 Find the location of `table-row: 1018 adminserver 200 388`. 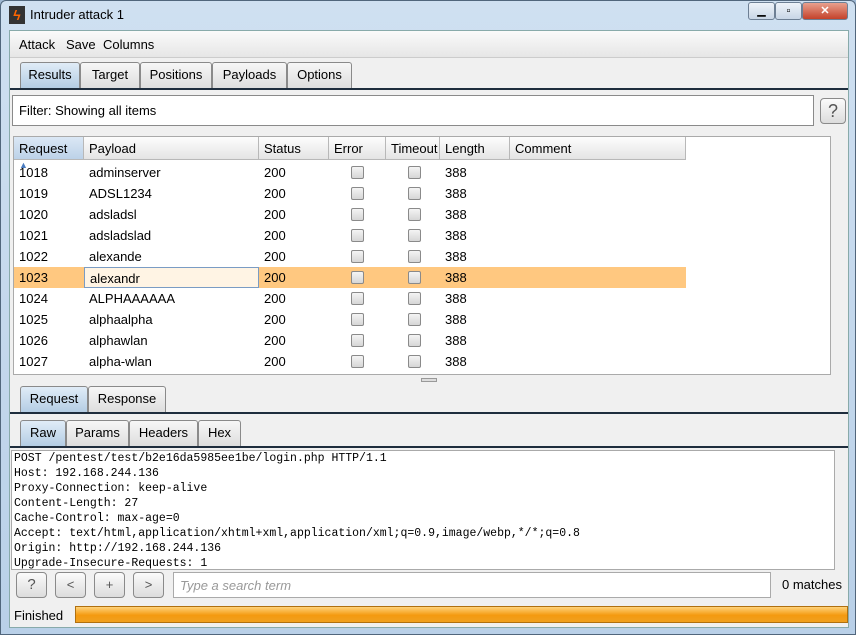

table-row: 1018 adminserver 200 388 is located at coordinates (350, 172).